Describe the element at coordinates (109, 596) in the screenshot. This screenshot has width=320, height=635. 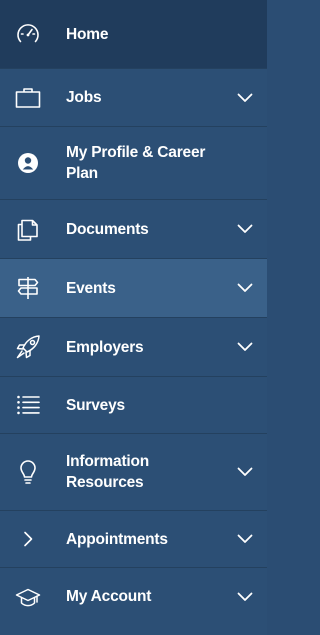
I see `nav-item-label: My Account` at that location.